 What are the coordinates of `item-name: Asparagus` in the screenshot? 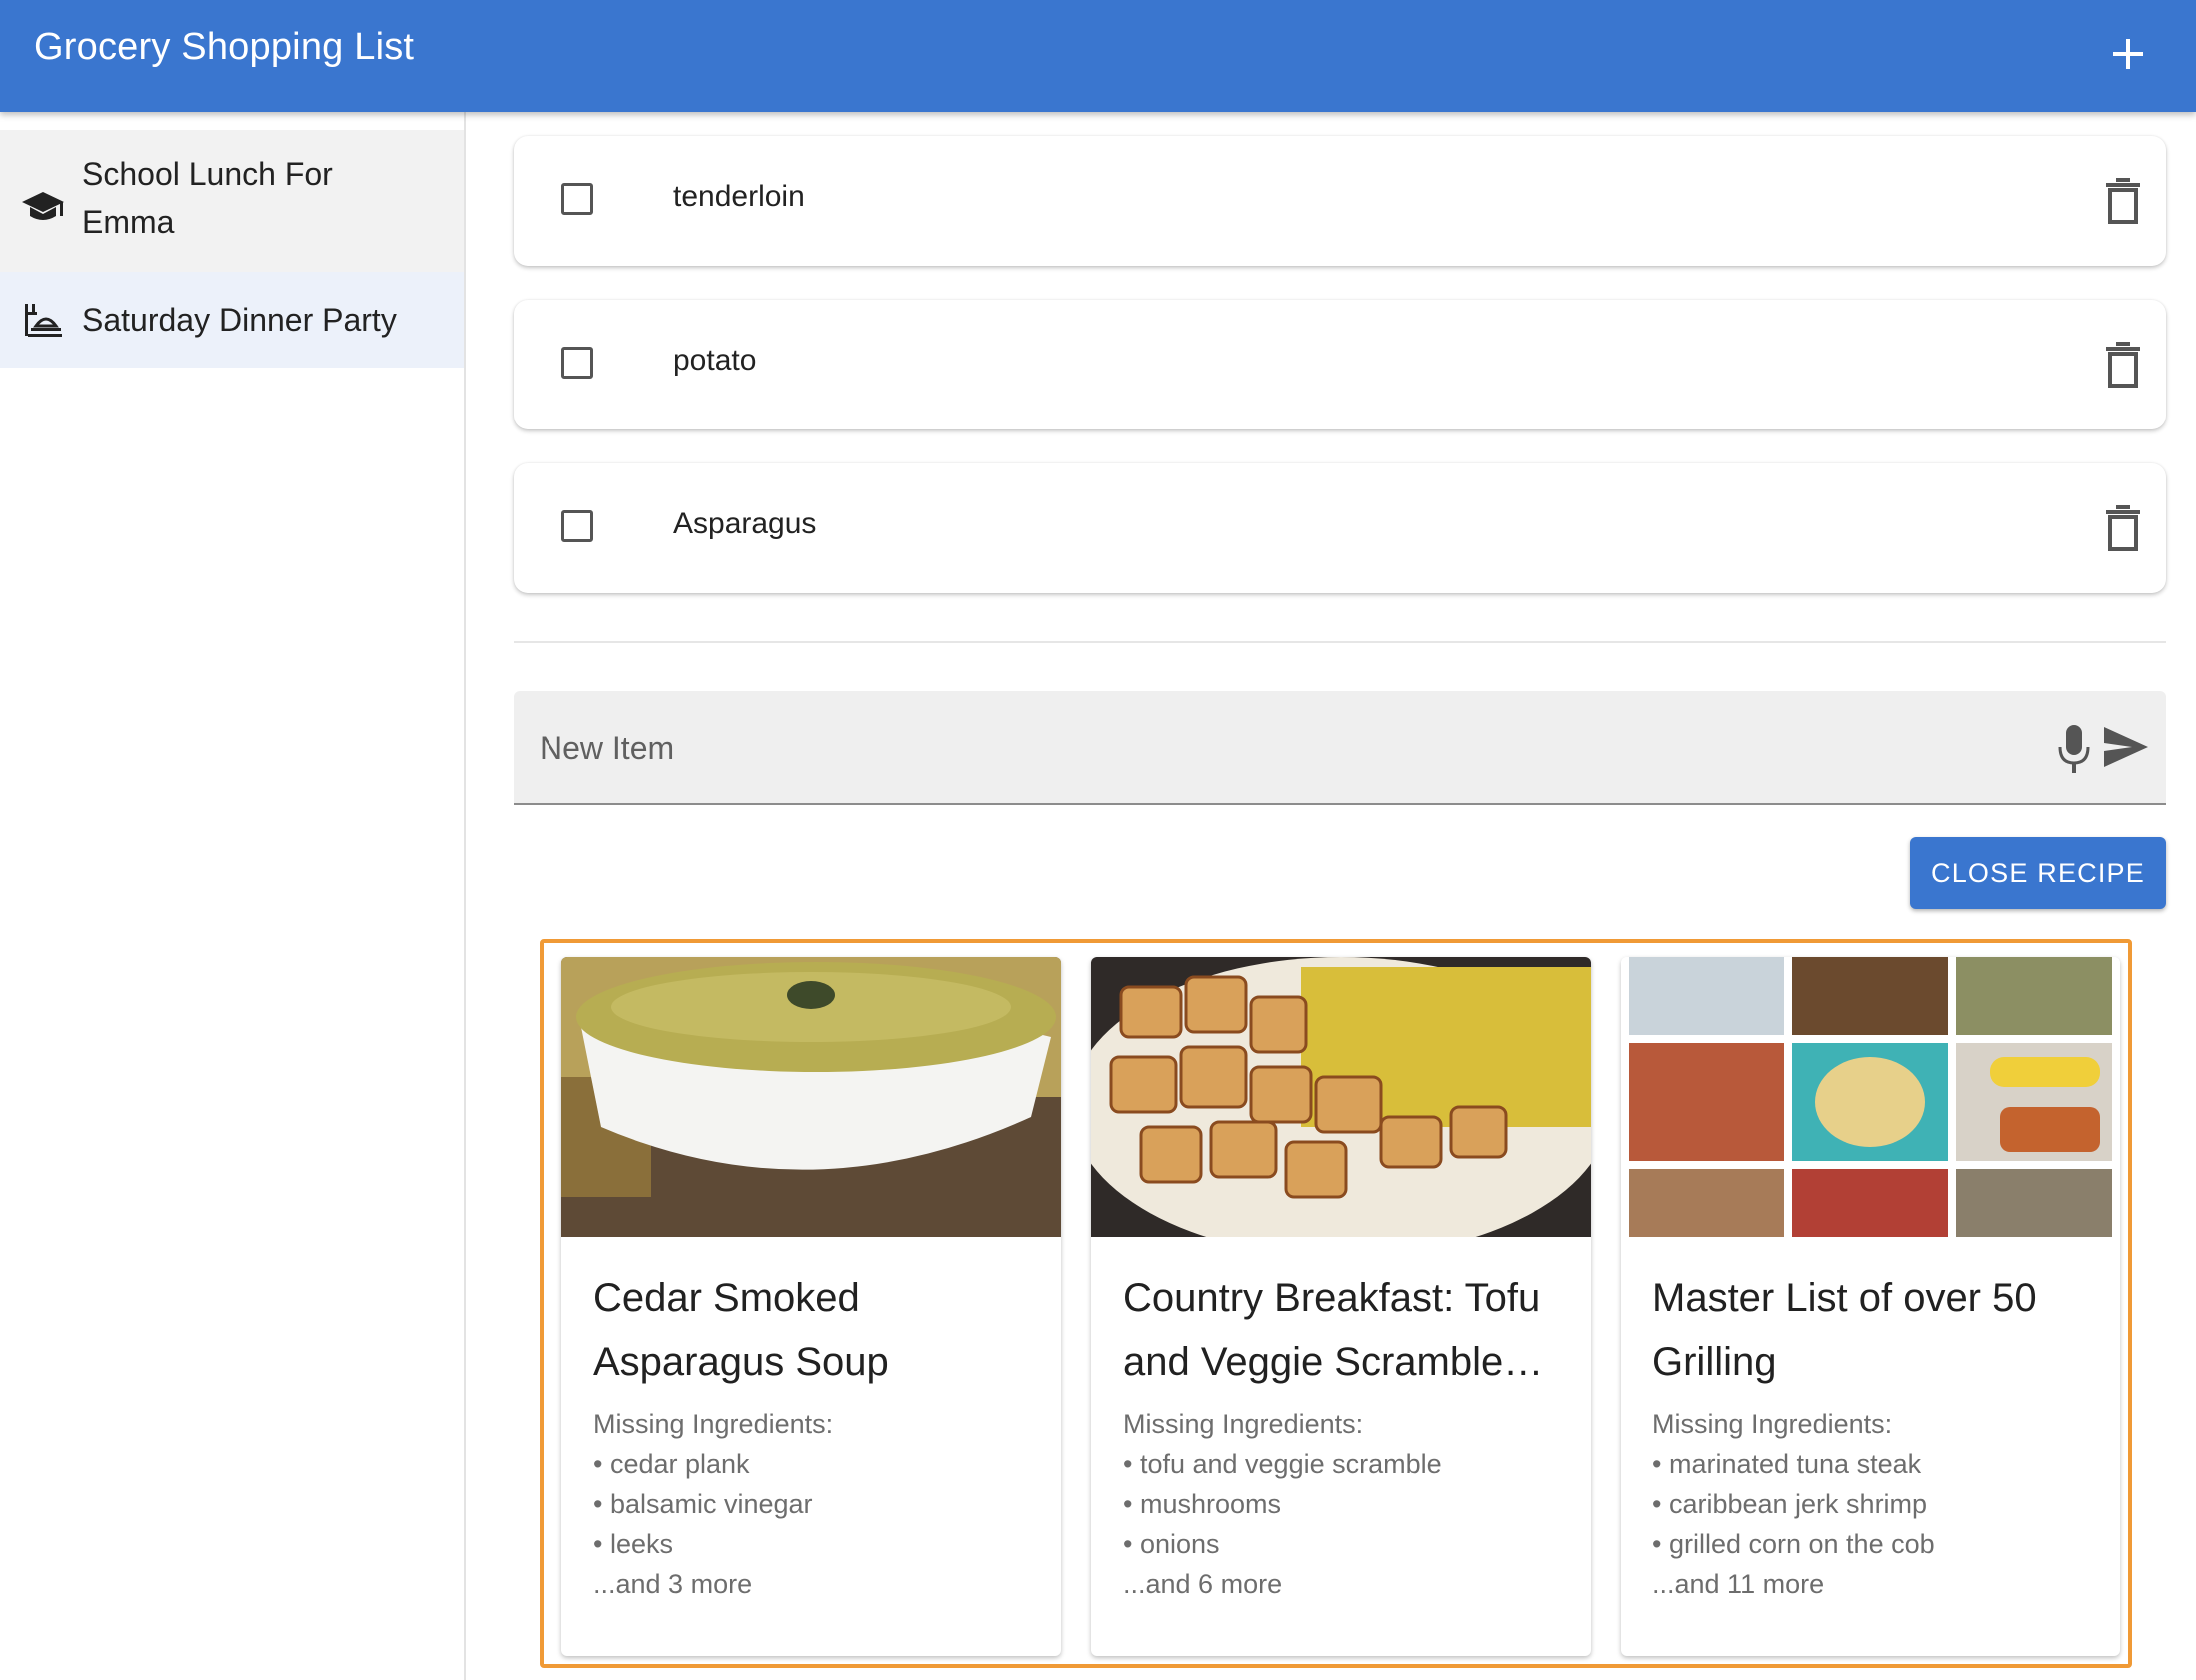 It's located at (745, 523).